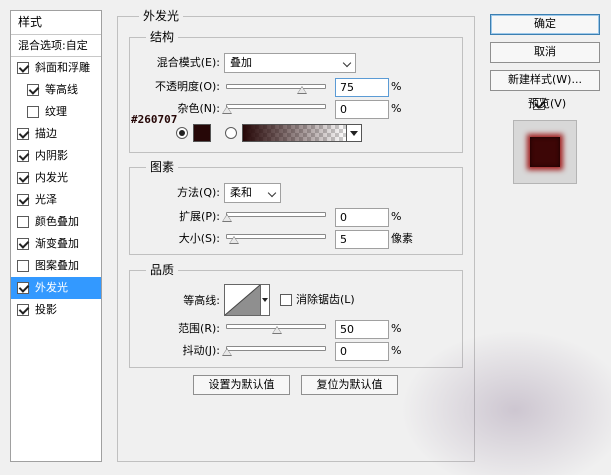  I want to click on style-item-outer-glow: 外发光, so click(56, 288).